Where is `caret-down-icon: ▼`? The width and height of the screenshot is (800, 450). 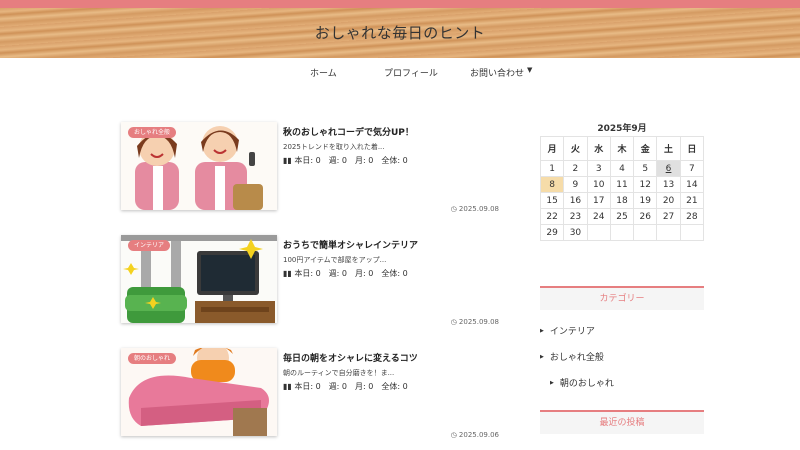
caret-down-icon: ▼ is located at coordinates (529, 70).